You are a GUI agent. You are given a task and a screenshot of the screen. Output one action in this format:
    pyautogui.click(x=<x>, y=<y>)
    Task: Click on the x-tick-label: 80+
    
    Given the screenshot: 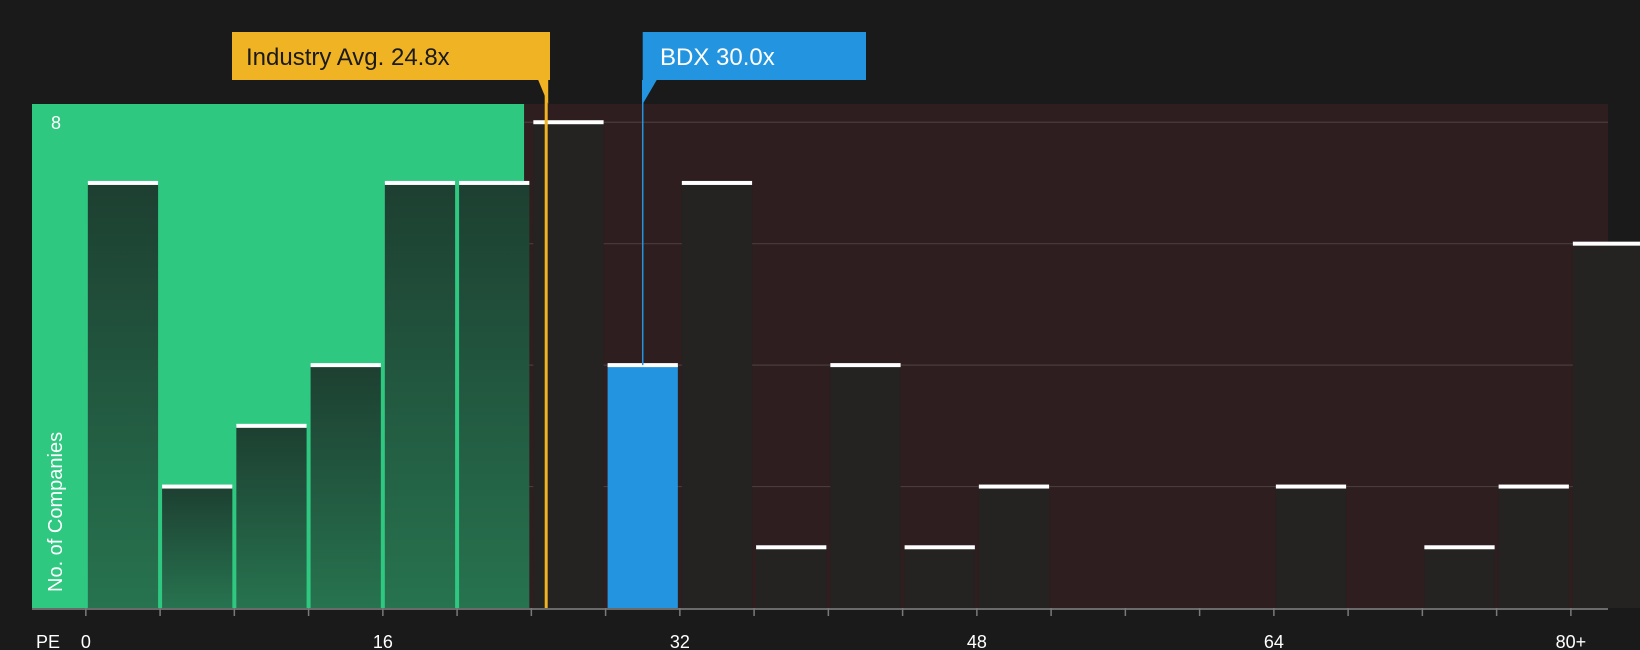 What is the action you would take?
    pyautogui.click(x=1571, y=641)
    